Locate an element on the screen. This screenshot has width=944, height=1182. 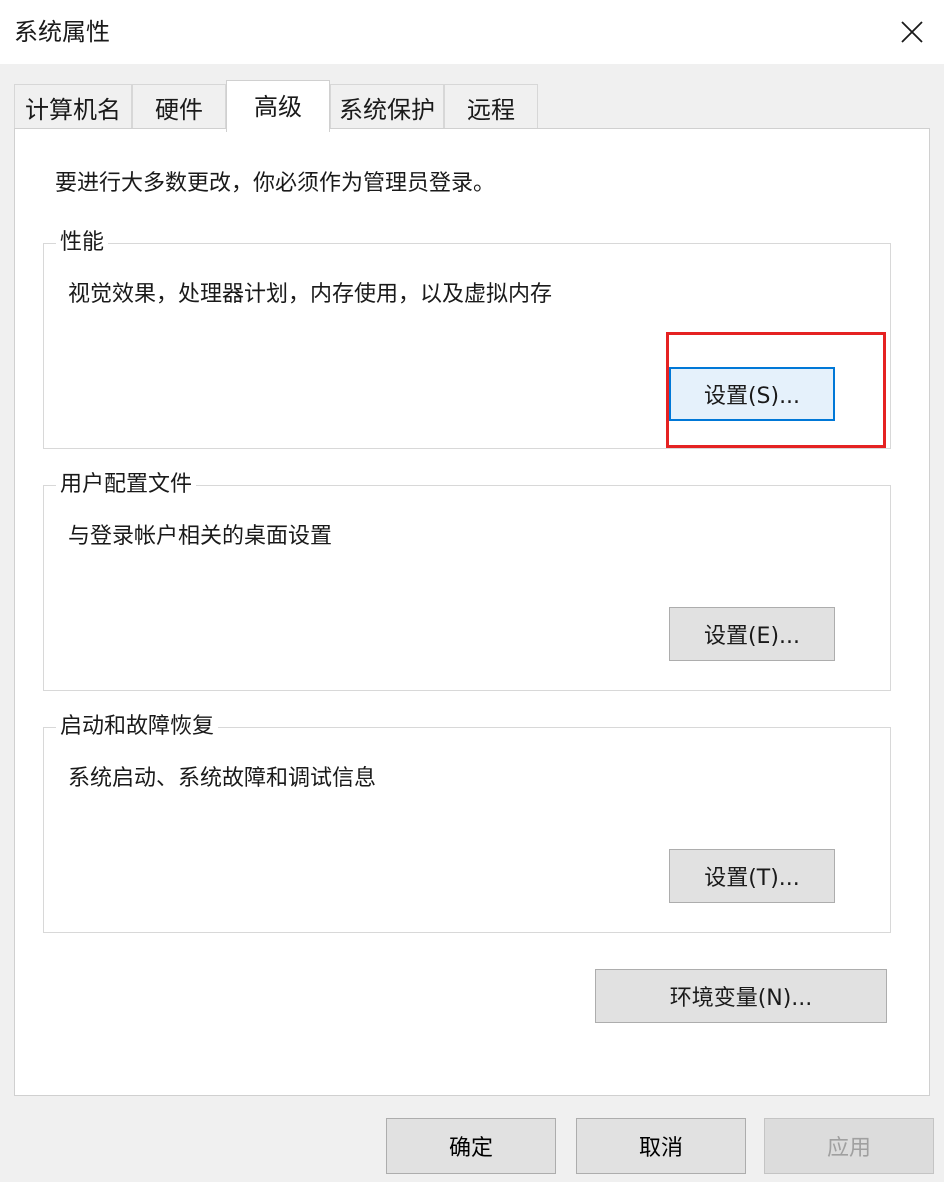
tab-hardware: 硬件 is located at coordinates (179, 107).